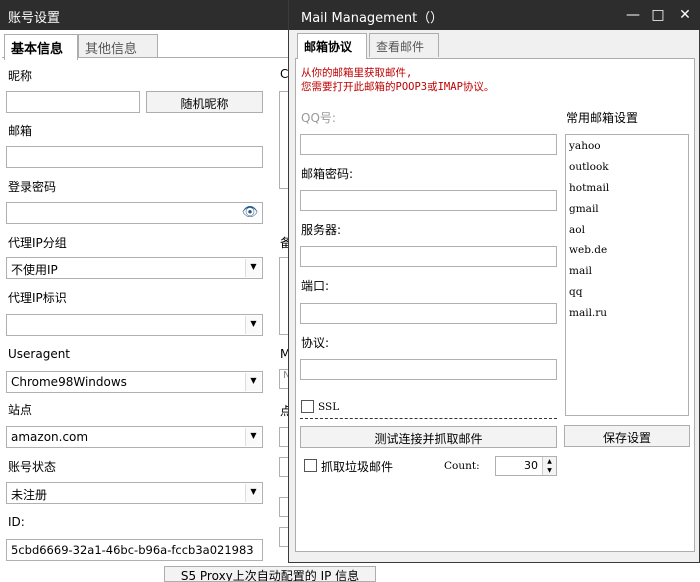 The height and width of the screenshot is (582, 700). I want to click on account-status-value: 未注册, so click(29, 495).